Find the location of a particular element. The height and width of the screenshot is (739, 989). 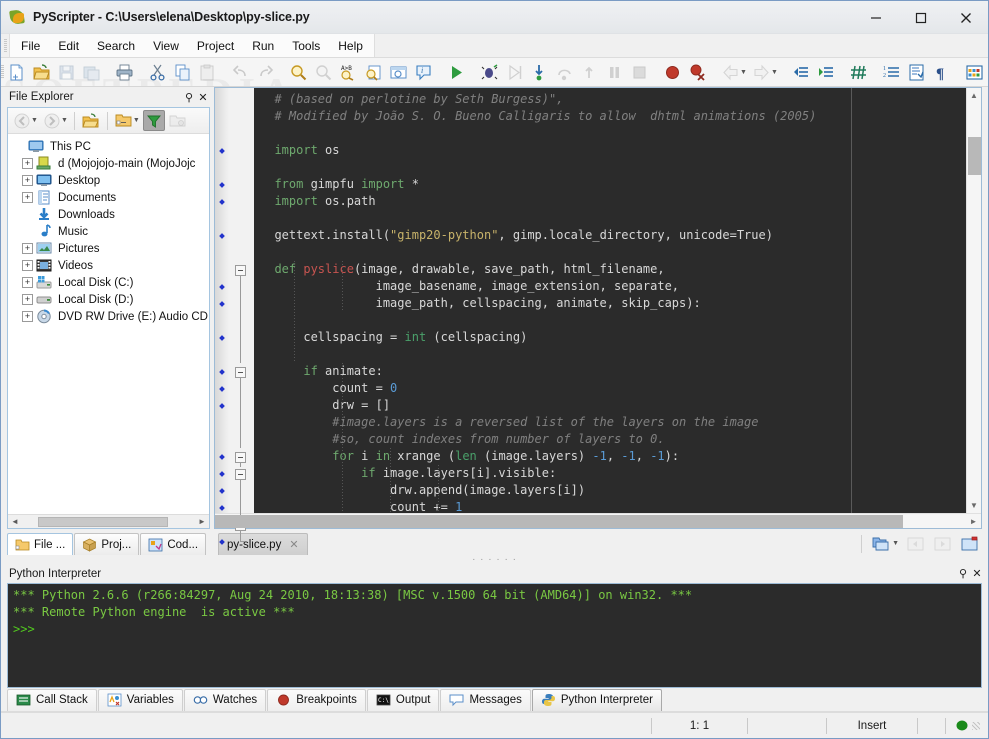

layout-icon is located at coordinates (974, 72).